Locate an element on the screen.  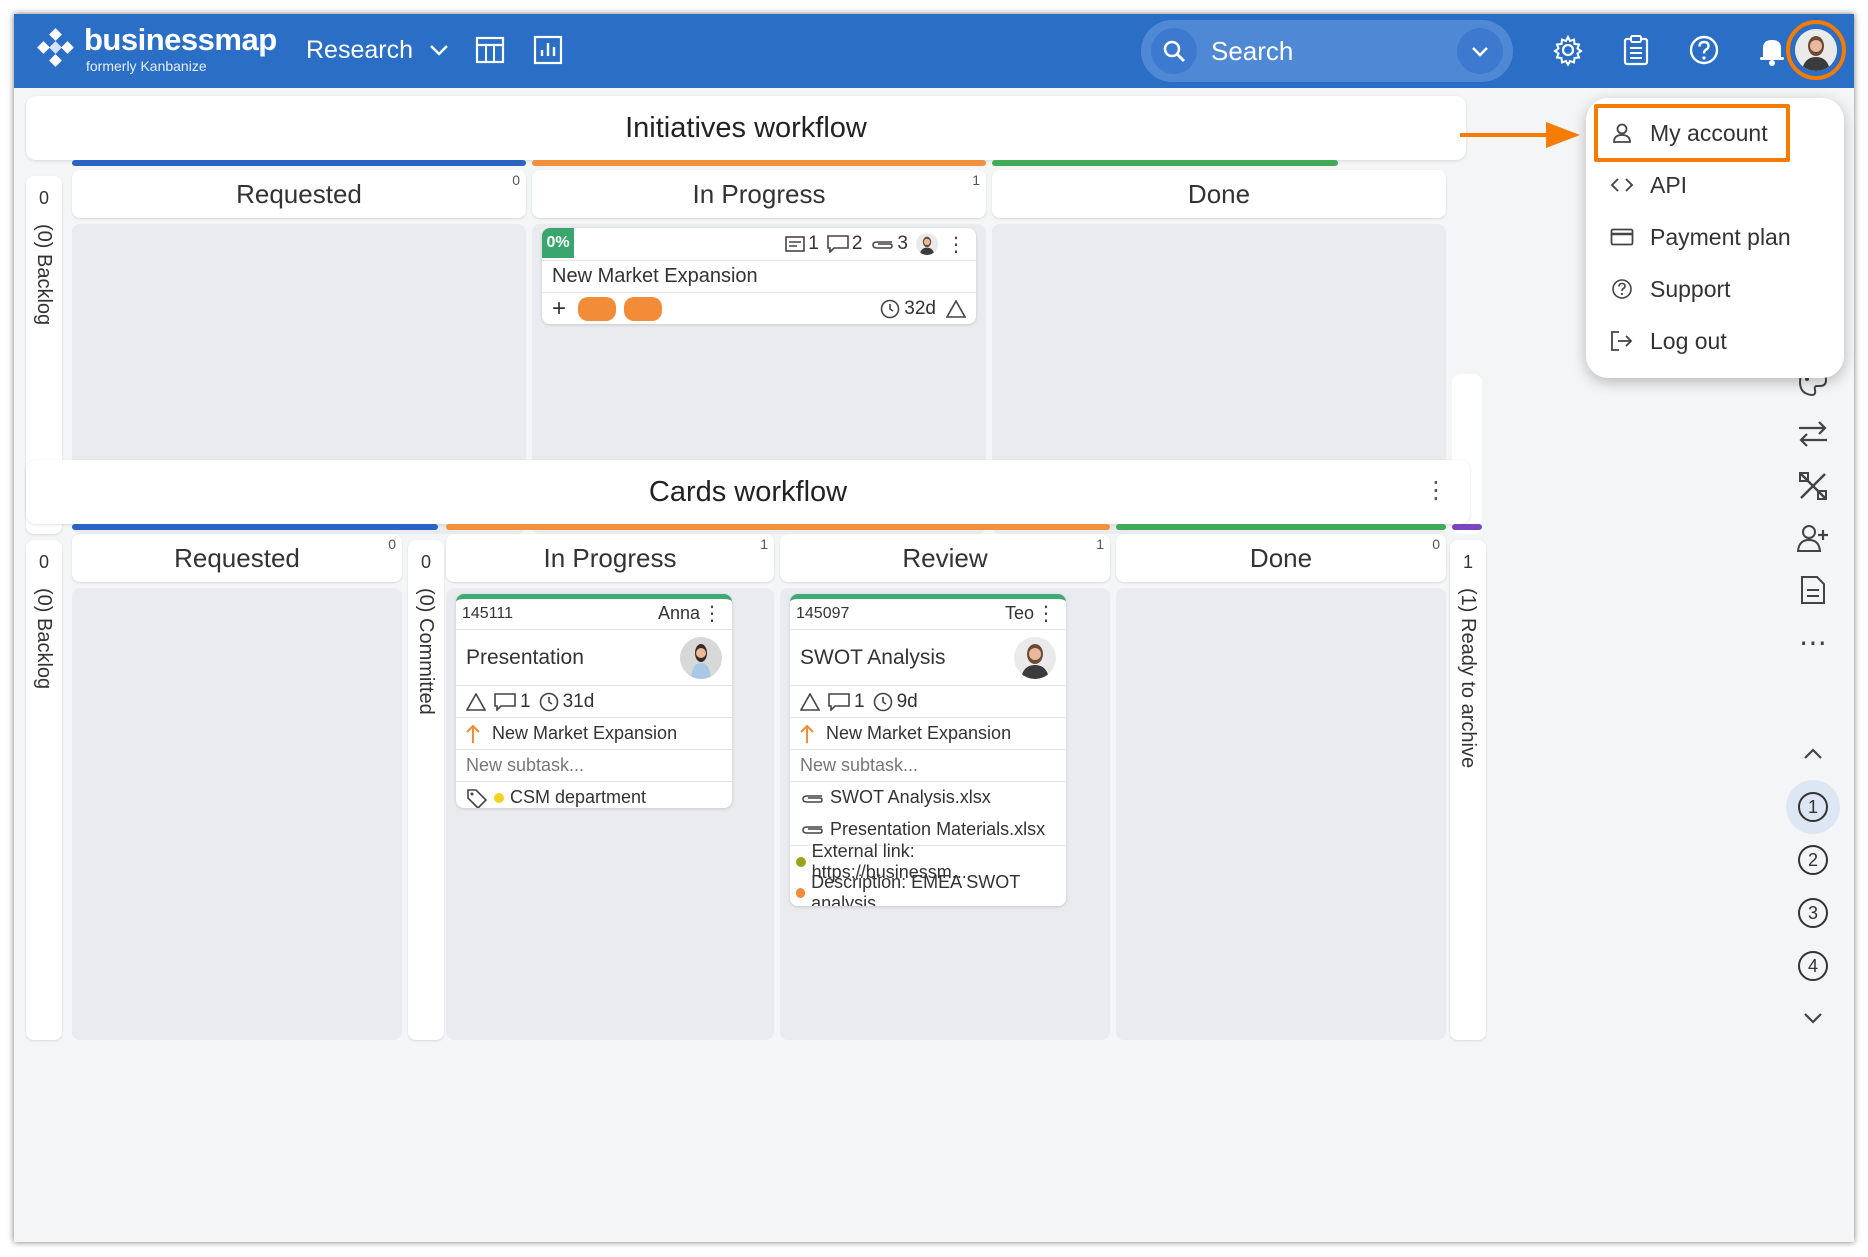
card-title-text: New Market Expansion is located at coordinates (655, 276).